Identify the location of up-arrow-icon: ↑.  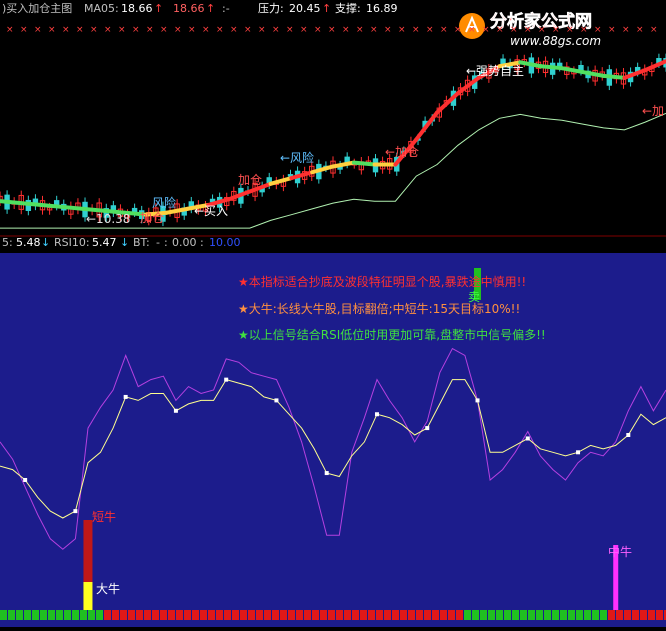
(326, 8).